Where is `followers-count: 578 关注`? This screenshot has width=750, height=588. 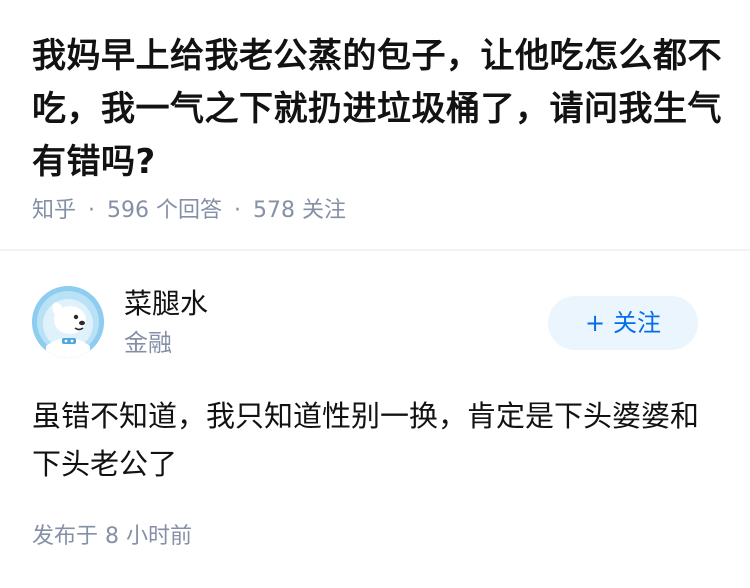 followers-count: 578 关注 is located at coordinates (299, 210).